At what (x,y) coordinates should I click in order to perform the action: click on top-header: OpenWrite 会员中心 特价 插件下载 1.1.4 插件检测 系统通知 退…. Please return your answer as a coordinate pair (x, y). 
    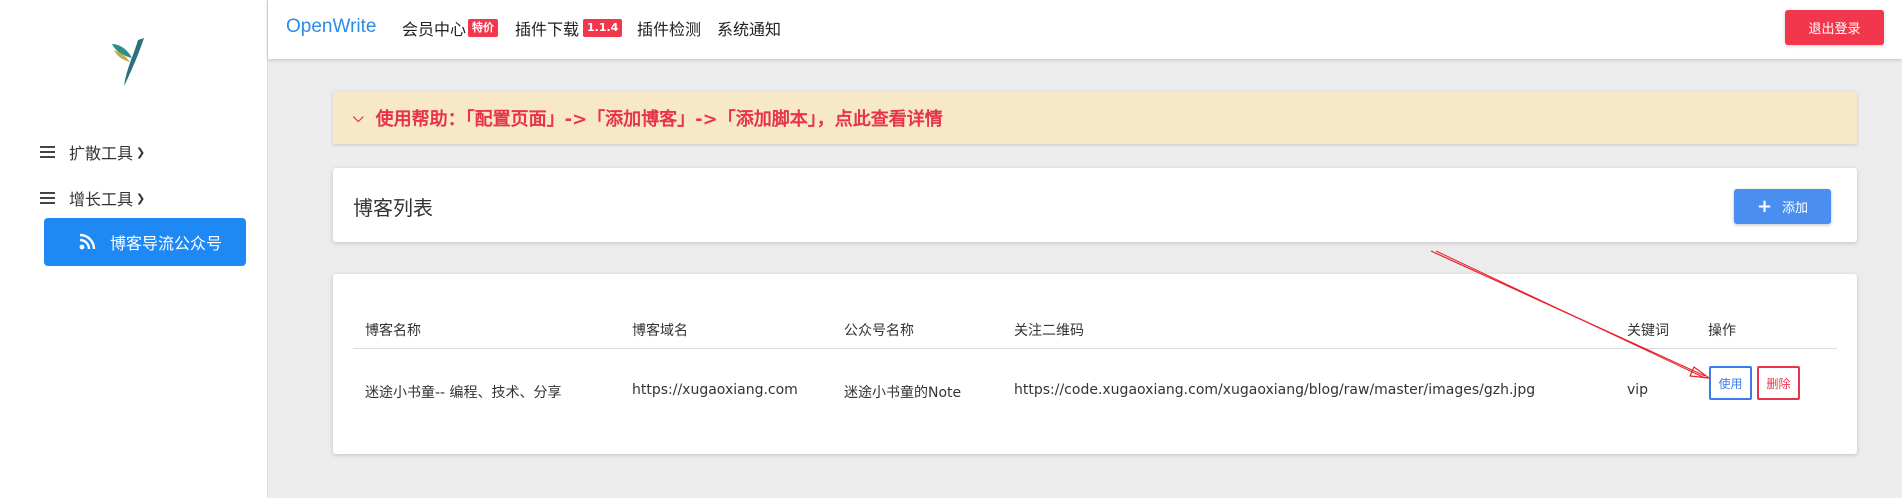
    Looking at the image, I should click on (1085, 29).